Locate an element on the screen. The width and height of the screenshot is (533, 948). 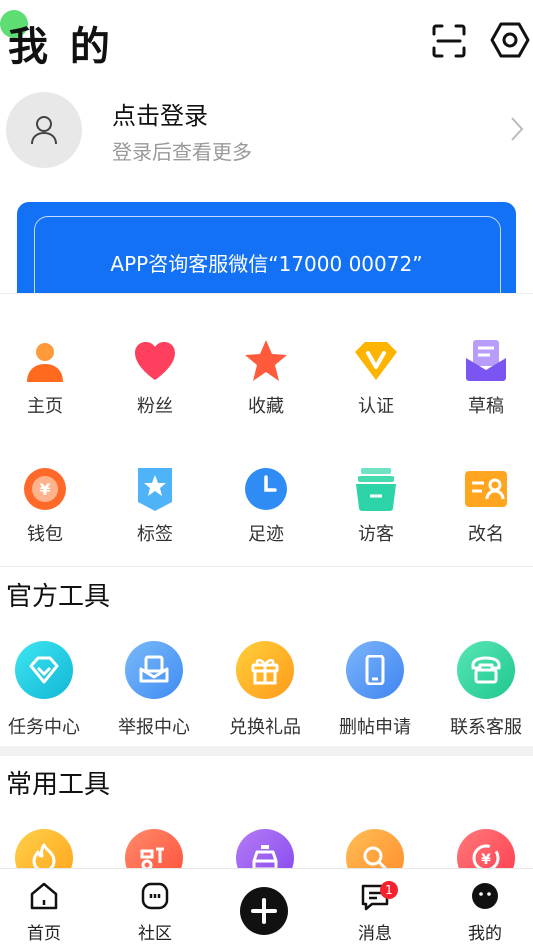
tool-label: 举报中心 is located at coordinates (154, 727).